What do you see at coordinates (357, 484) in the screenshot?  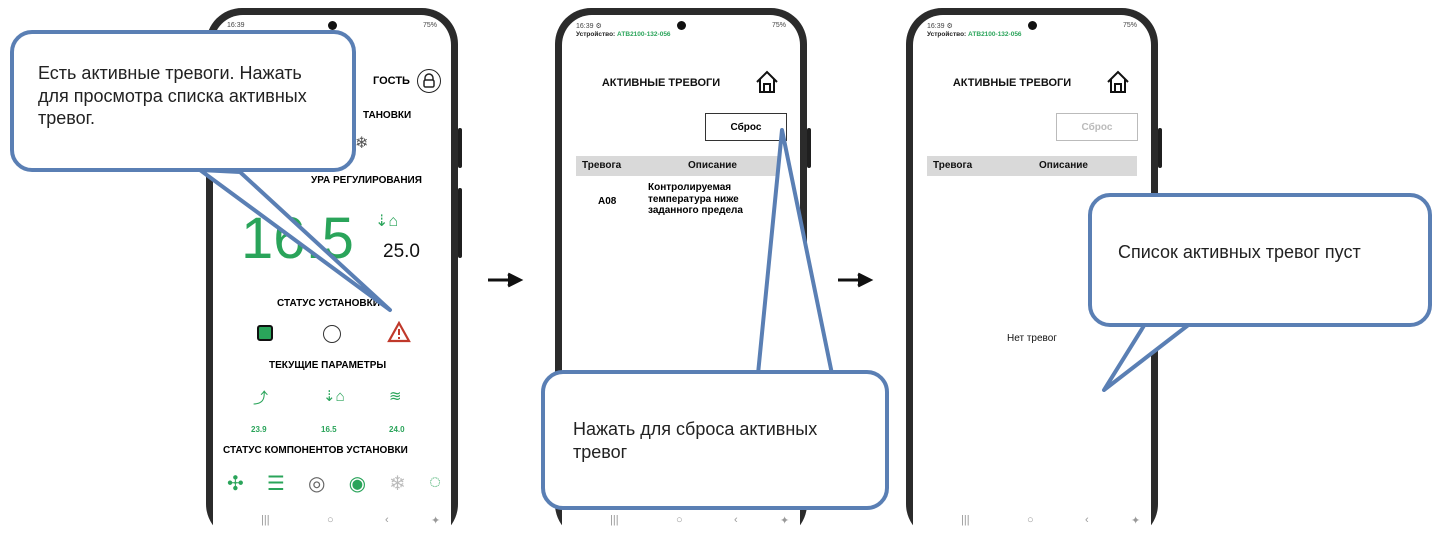 I see `valve-component-icon: ◉` at bounding box center [357, 484].